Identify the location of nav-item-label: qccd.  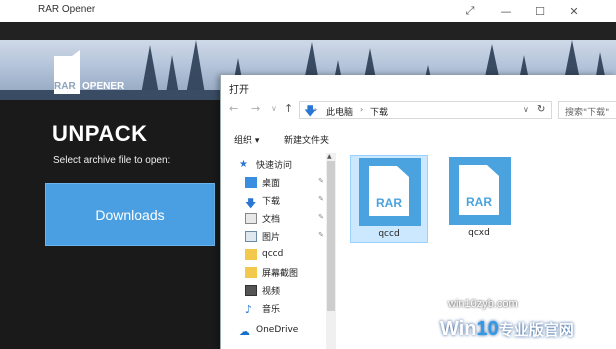
(273, 254).